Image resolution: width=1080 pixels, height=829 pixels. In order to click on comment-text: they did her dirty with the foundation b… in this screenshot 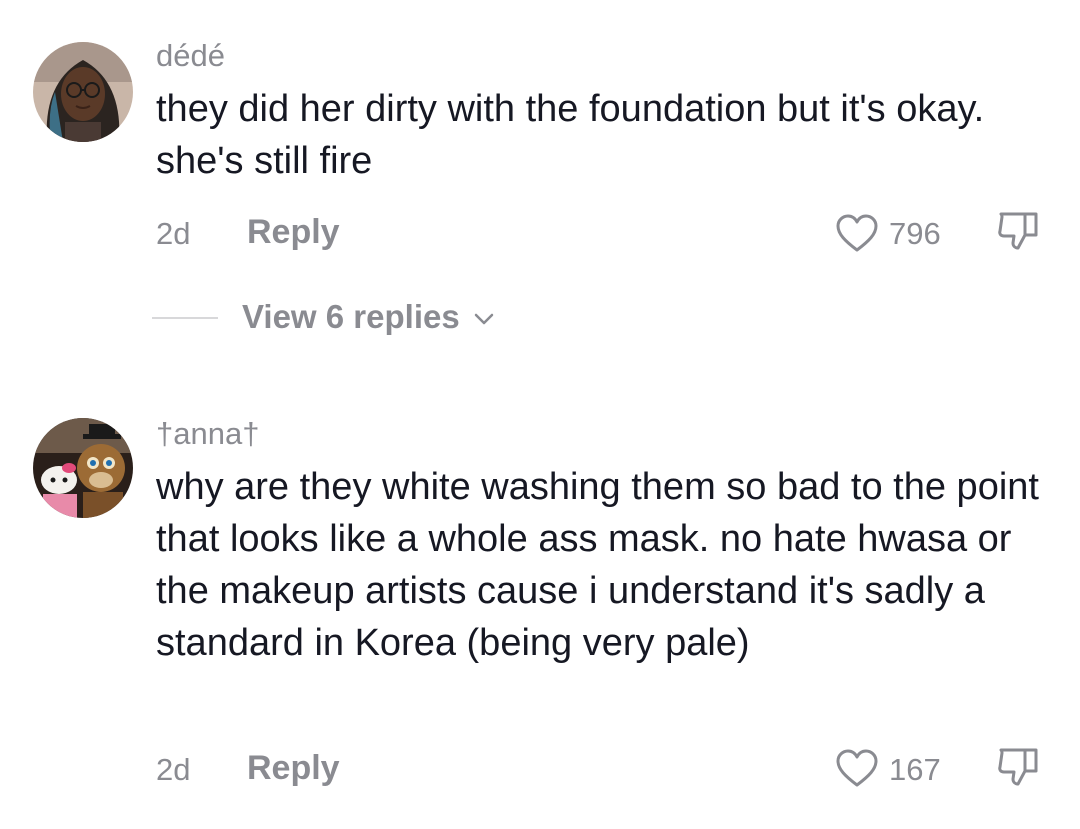, I will do `click(570, 135)`.